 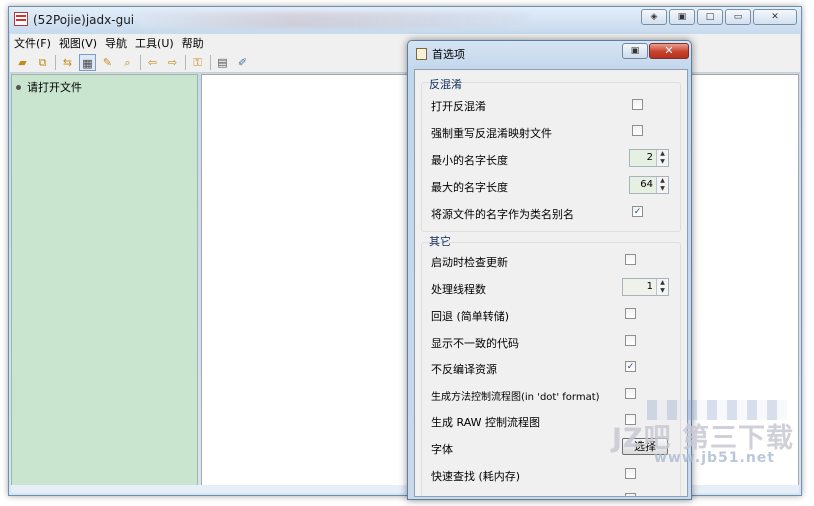 What do you see at coordinates (222, 62) in the screenshot?
I see `log-icon: ▤` at bounding box center [222, 62].